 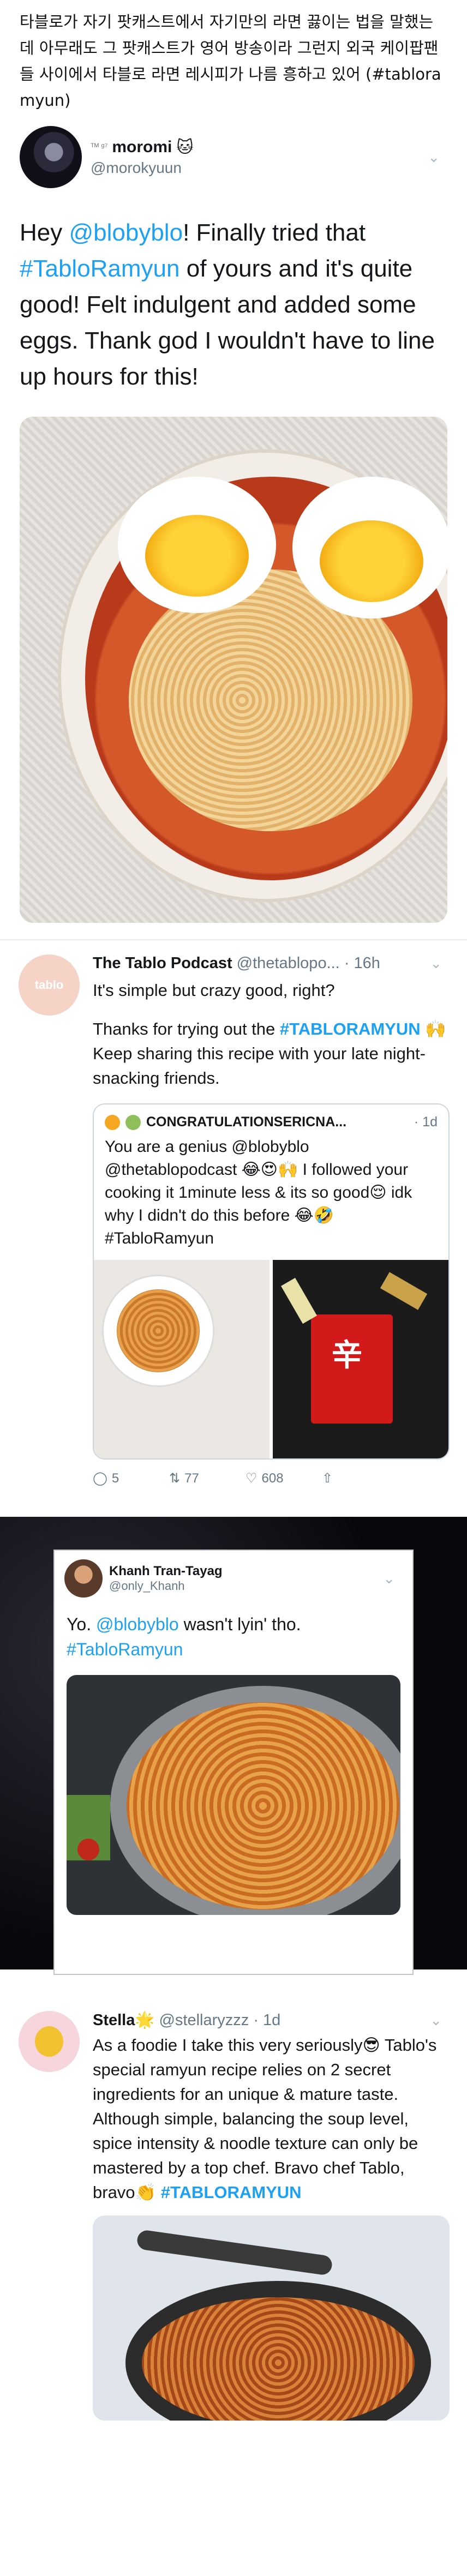 I want to click on quoted-photo-bowl, so click(x=182, y=1359).